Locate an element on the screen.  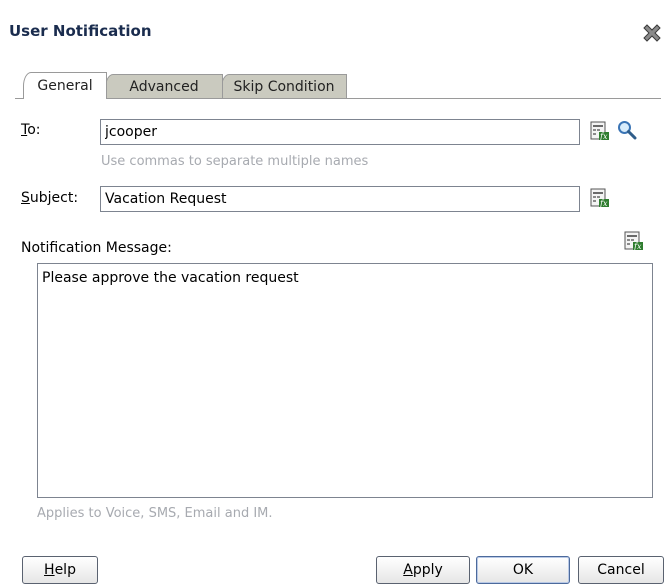
subject-field is located at coordinates (340, 199).